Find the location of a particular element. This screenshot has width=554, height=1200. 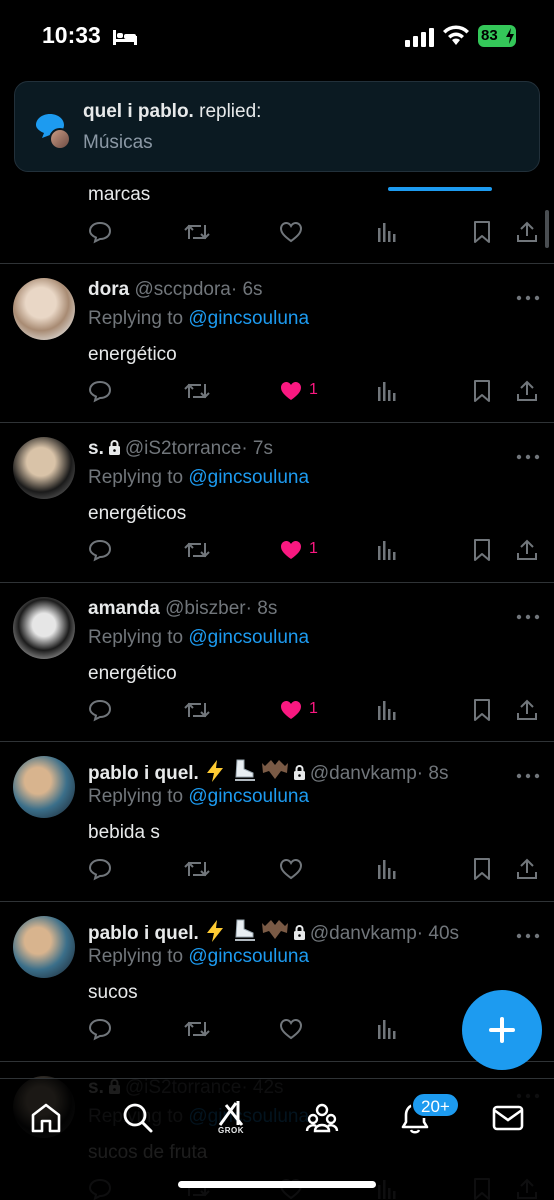

reply-notification-banner: quel i pablo. replied: Músicas is located at coordinates (277, 126).